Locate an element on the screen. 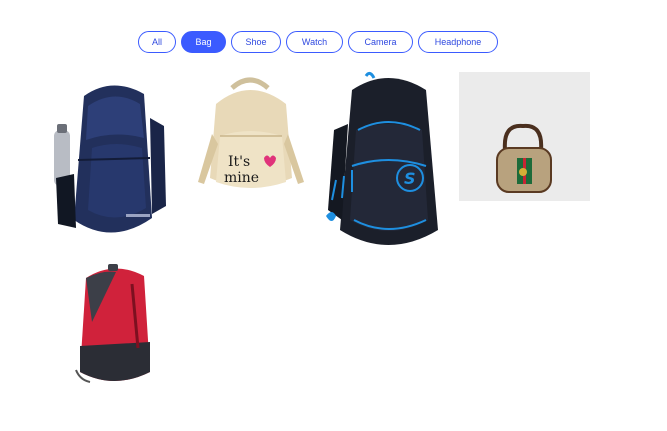 This screenshot has height=431, width=667. product-red-backpack is located at coordinates (114, 324).